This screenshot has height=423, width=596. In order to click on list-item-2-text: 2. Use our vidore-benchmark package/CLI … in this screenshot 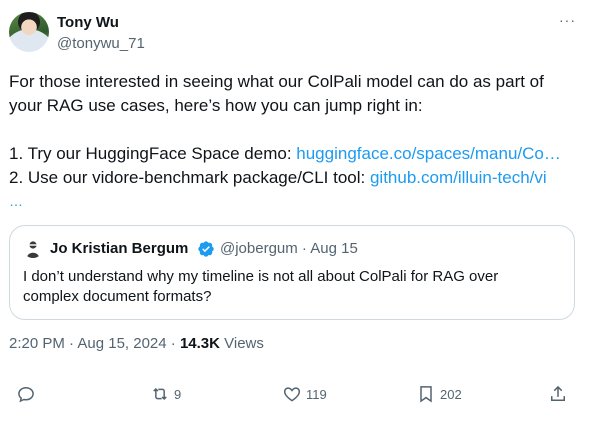, I will do `click(189, 177)`.